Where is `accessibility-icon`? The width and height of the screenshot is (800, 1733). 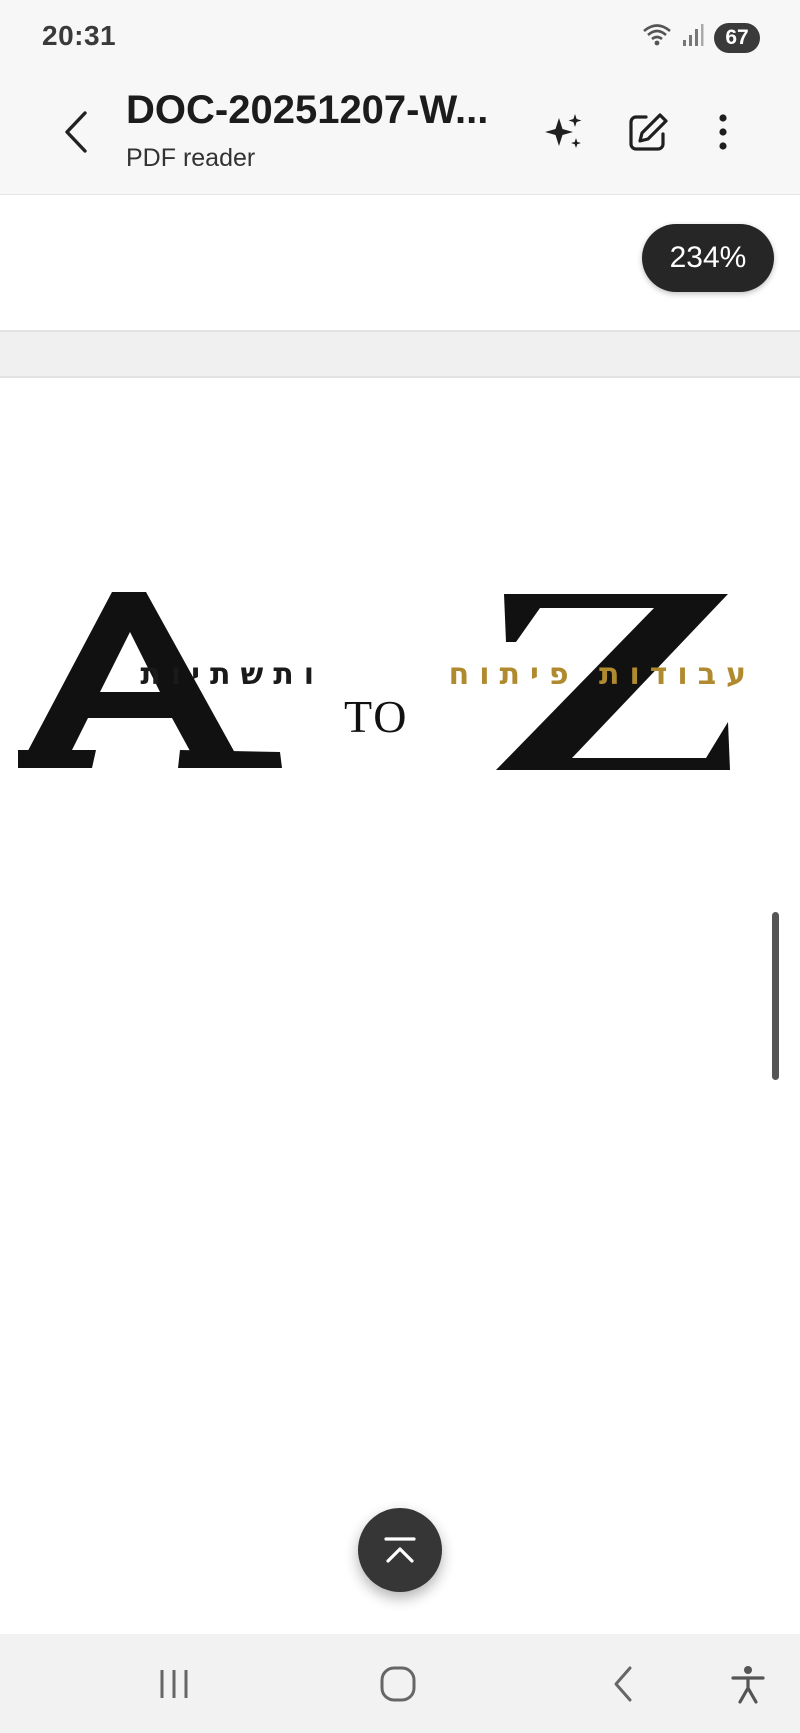
accessibility-icon is located at coordinates (748, 1685).